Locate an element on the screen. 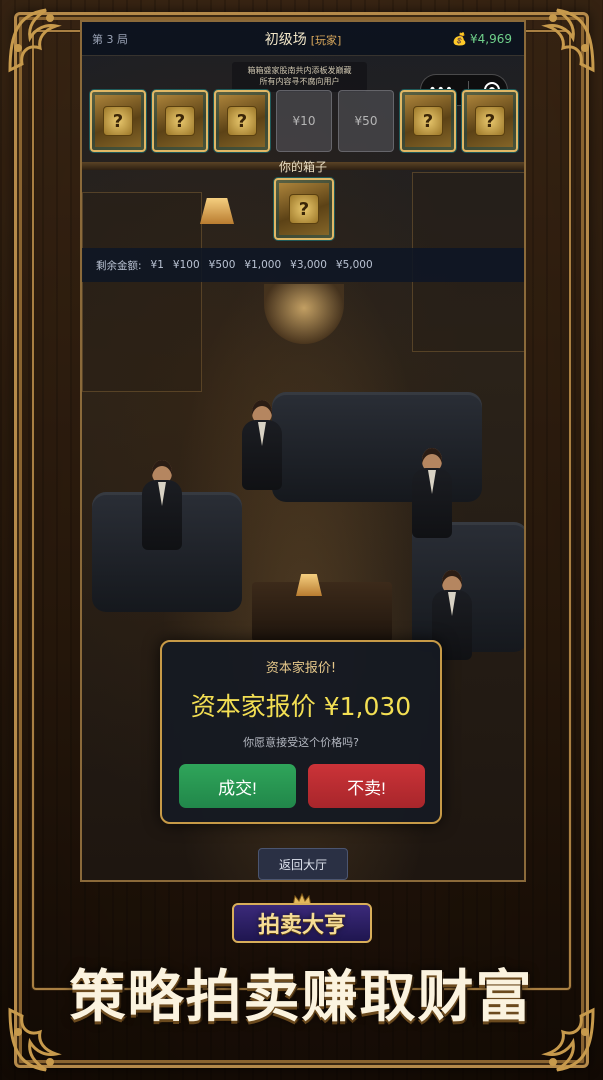  dialog-question: 你愿意接受这个价格吗? is located at coordinates (301, 742).